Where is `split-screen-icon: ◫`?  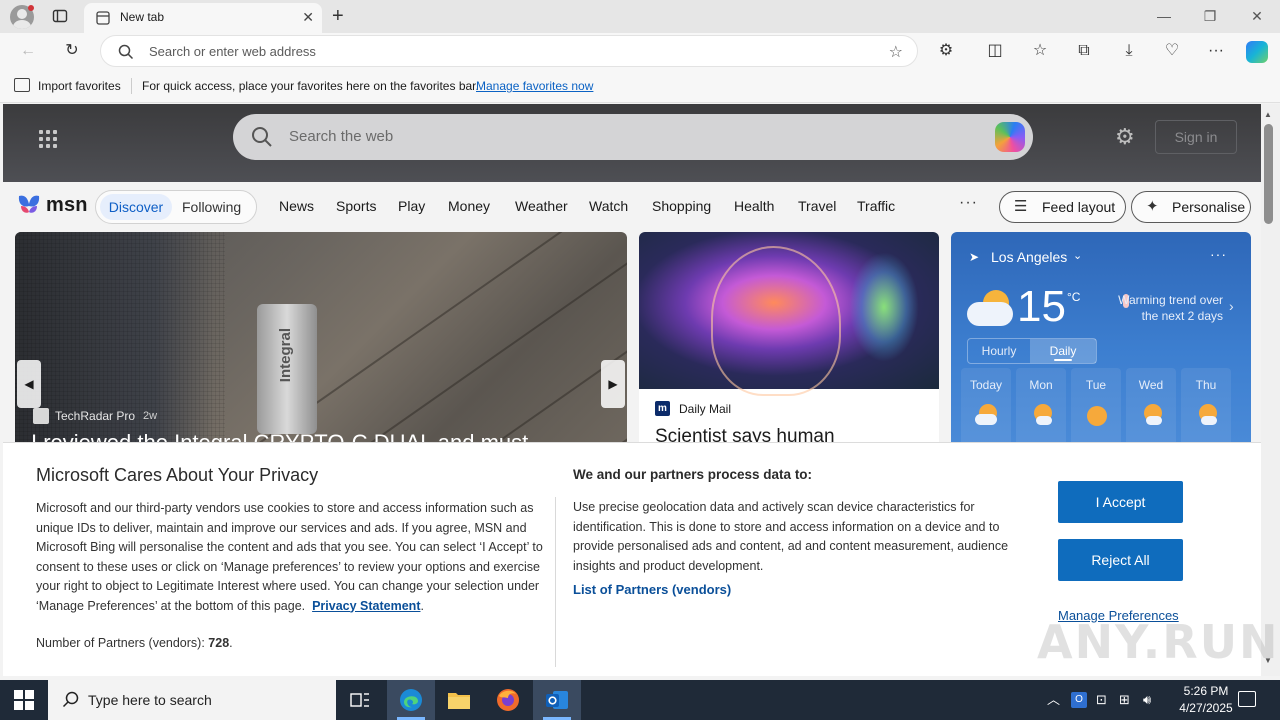 split-screen-icon: ◫ is located at coordinates (995, 51).